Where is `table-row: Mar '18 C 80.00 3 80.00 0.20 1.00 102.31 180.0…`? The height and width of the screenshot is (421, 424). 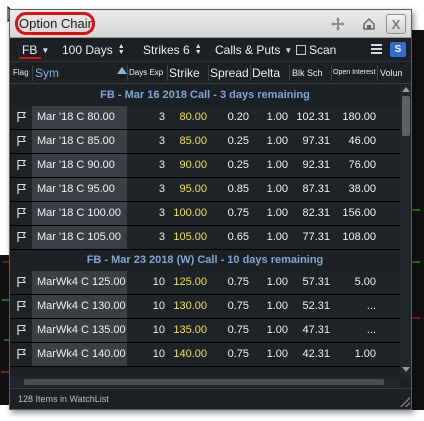
table-row: Mar '18 C 80.00 3 80.00 0.20 1.00 102.31 180.0… is located at coordinates (205, 118).